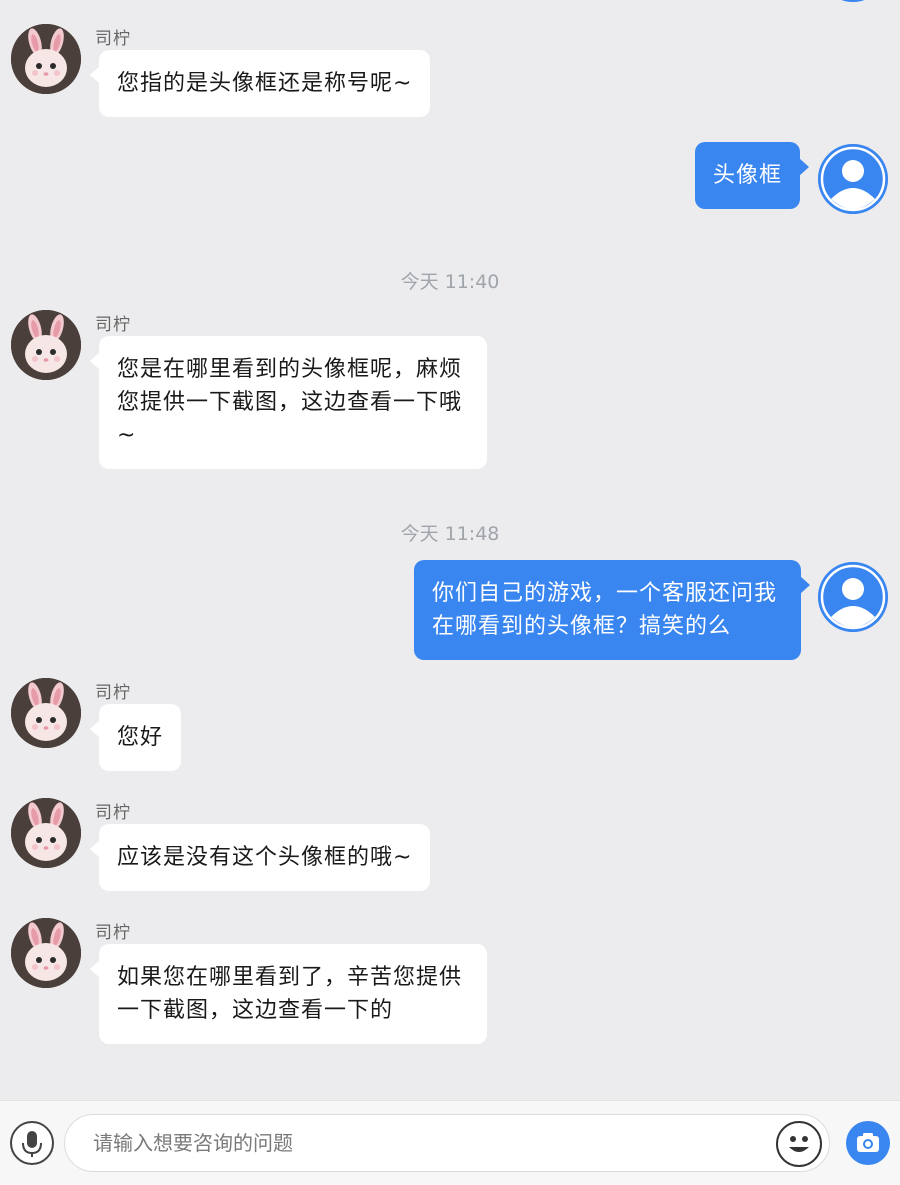 The width and height of the screenshot is (900, 1185). Describe the element at coordinates (260, 83) in the screenshot. I see `message-bubble-agent: 您指的是头像框还是称号呢~` at that location.